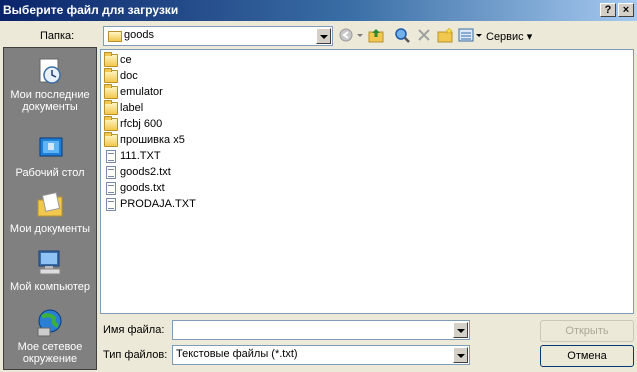  Describe the element at coordinates (50, 173) in the screenshot. I see `place-label: Рабочий стол` at that location.